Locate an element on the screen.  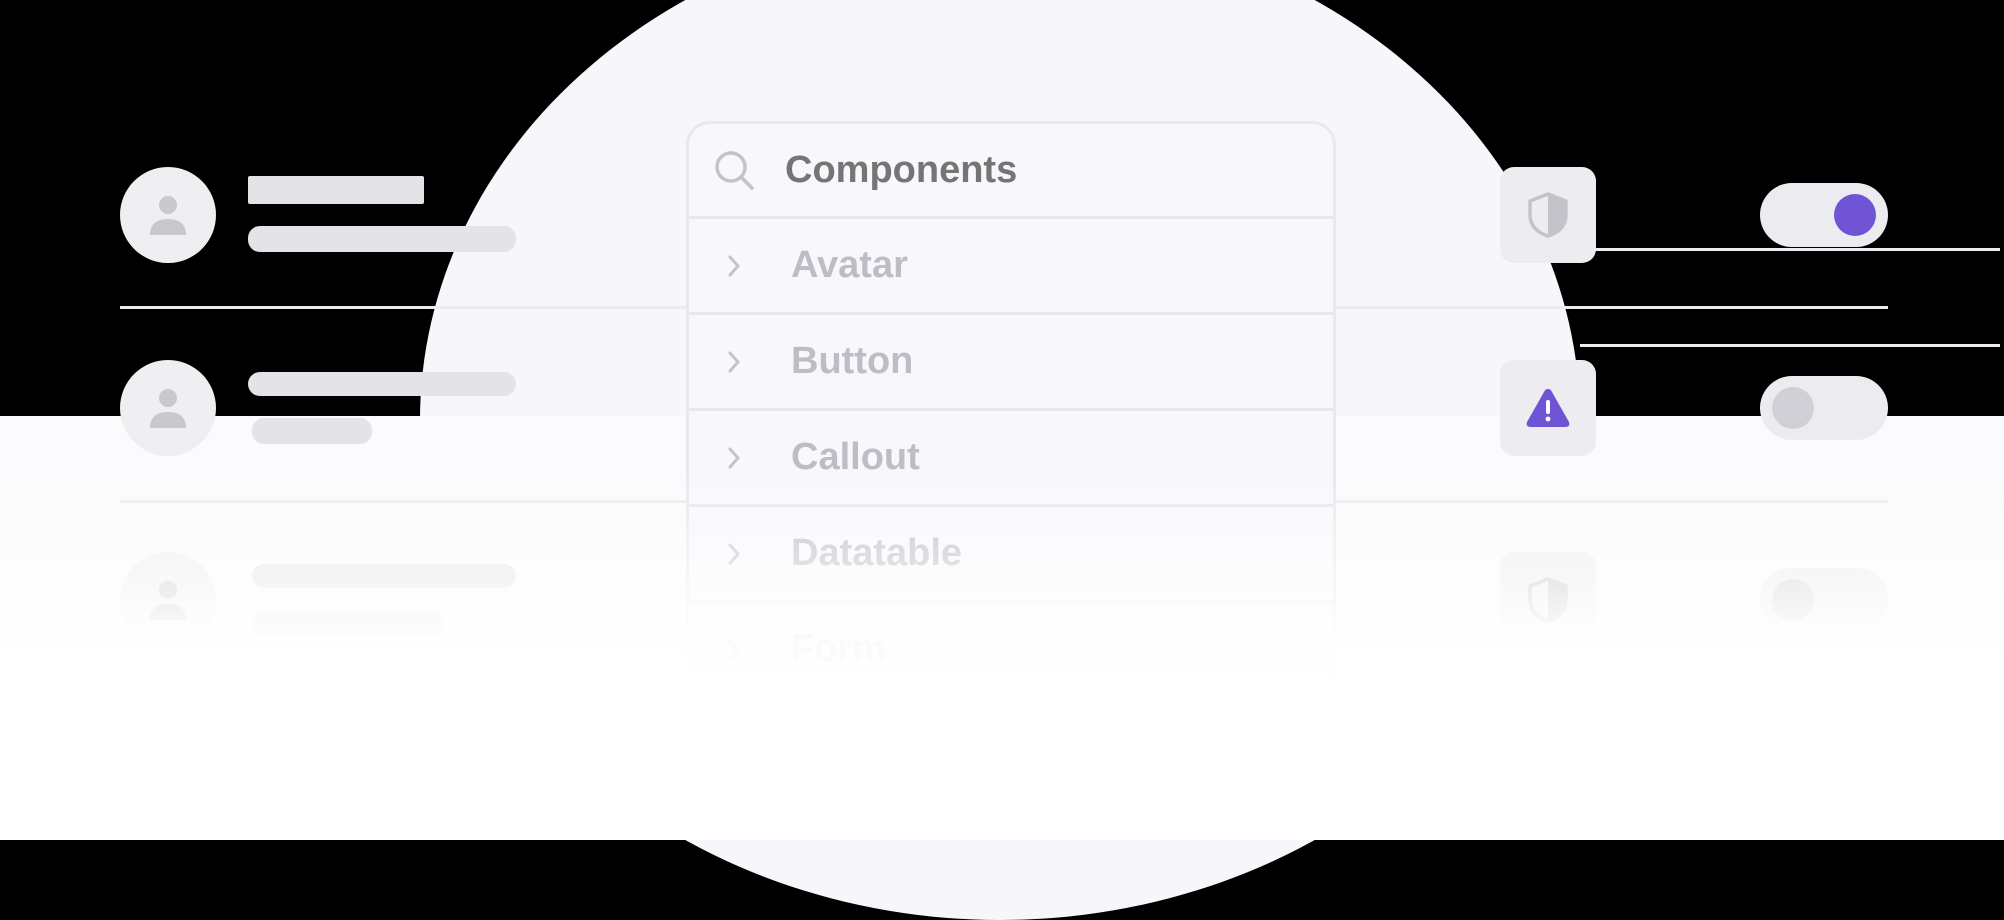
list-item-form: Form is located at coordinates (1011, 651).